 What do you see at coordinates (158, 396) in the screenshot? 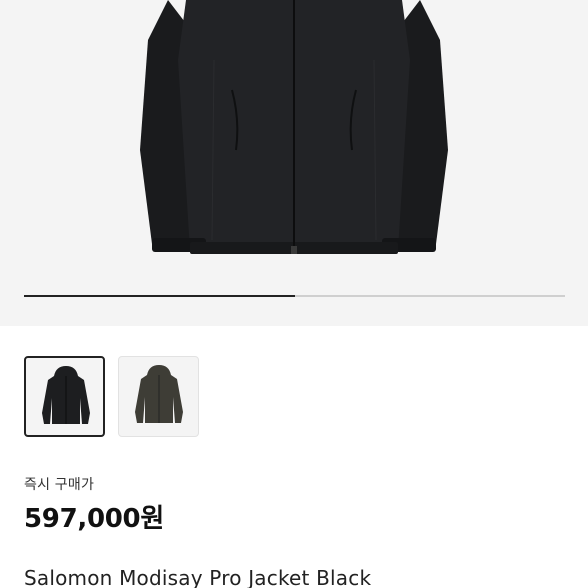
I see `thumbnail-olive` at bounding box center [158, 396].